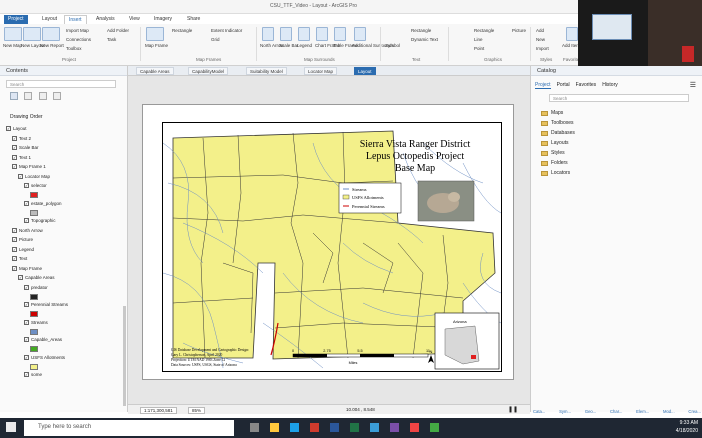 The height and width of the screenshot is (438, 702). Describe the element at coordinates (619, 98) in the screenshot. I see `catalog-search-input: Search` at that location.